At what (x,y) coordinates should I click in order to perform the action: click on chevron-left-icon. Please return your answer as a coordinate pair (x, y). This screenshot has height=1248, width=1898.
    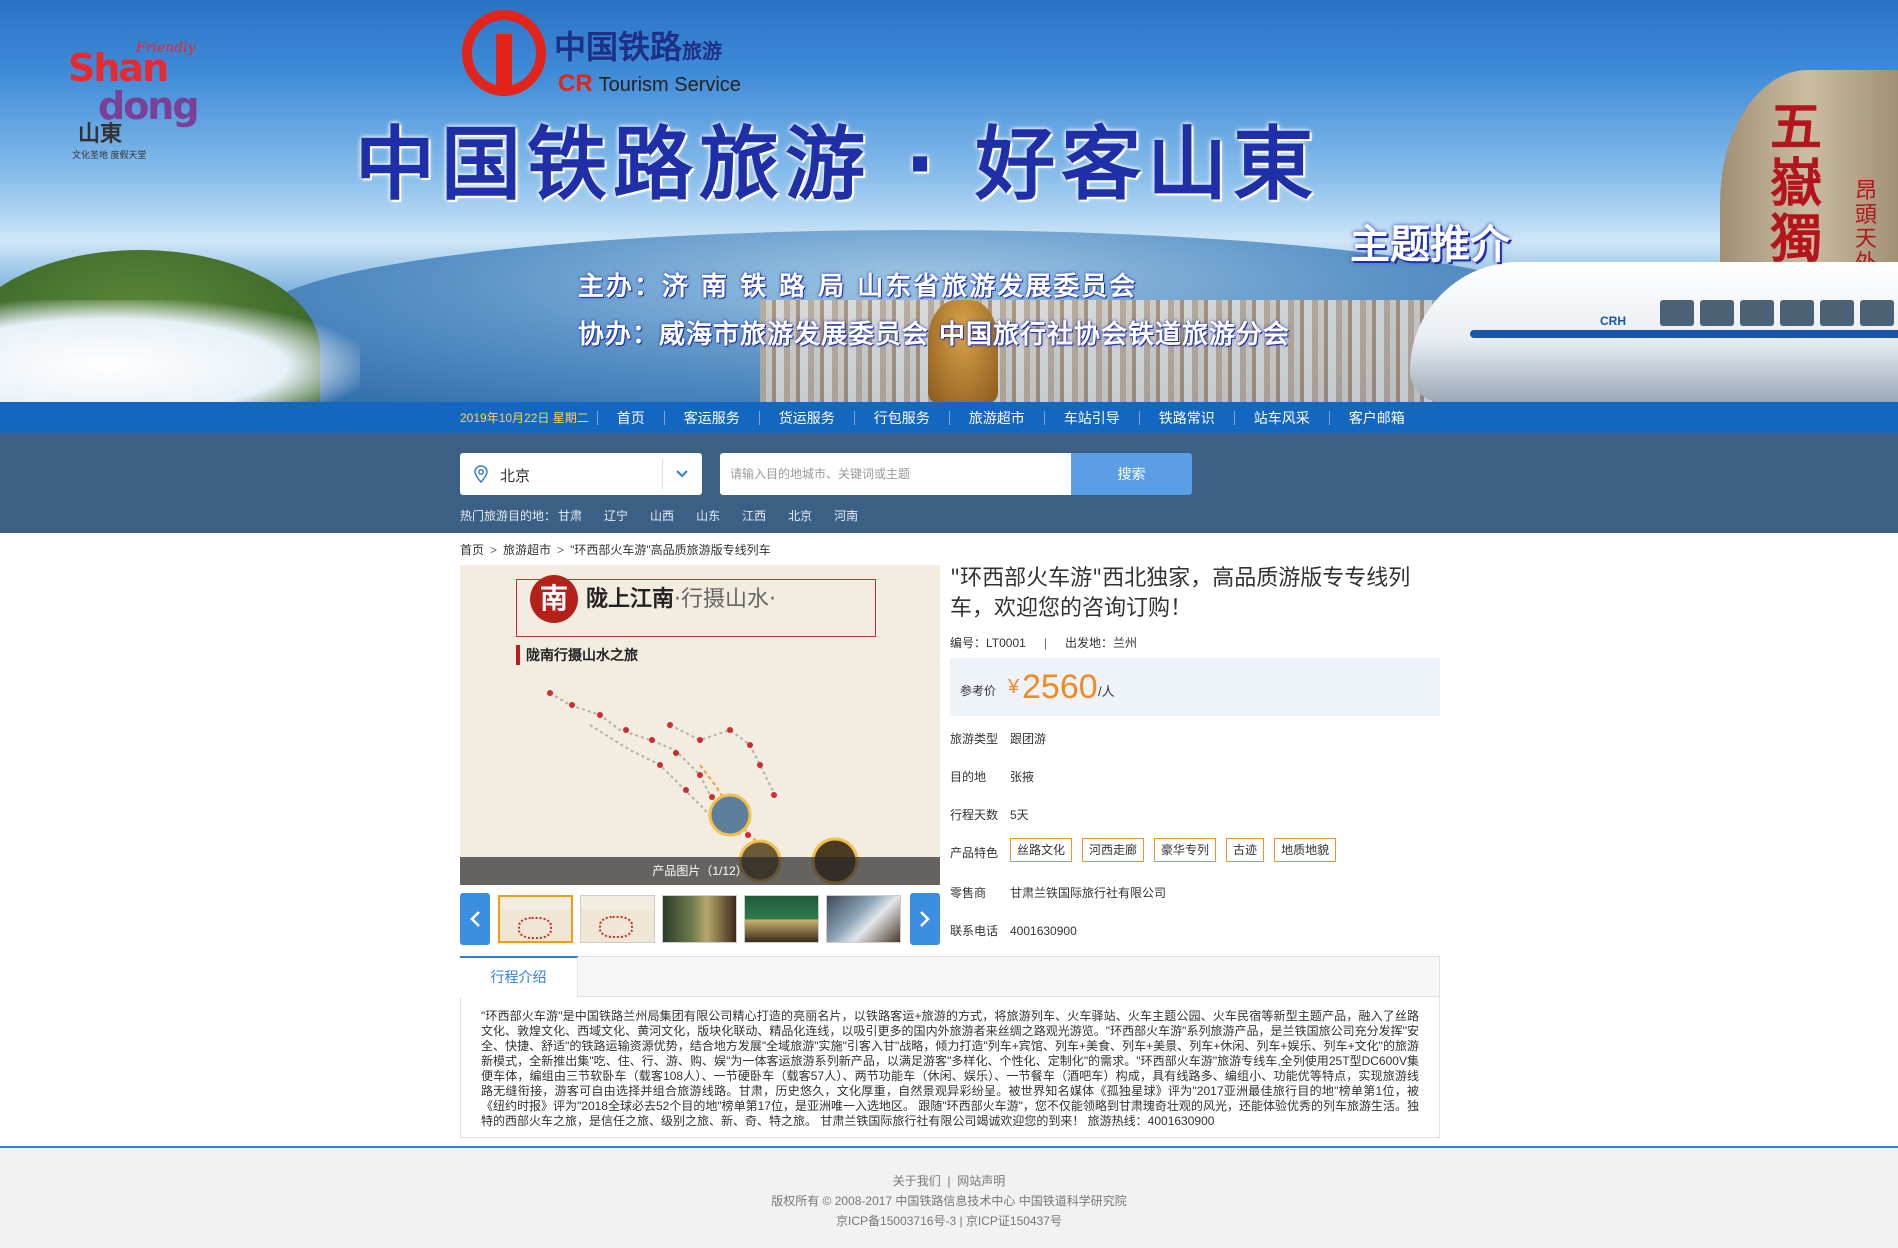
    Looking at the image, I should click on (475, 919).